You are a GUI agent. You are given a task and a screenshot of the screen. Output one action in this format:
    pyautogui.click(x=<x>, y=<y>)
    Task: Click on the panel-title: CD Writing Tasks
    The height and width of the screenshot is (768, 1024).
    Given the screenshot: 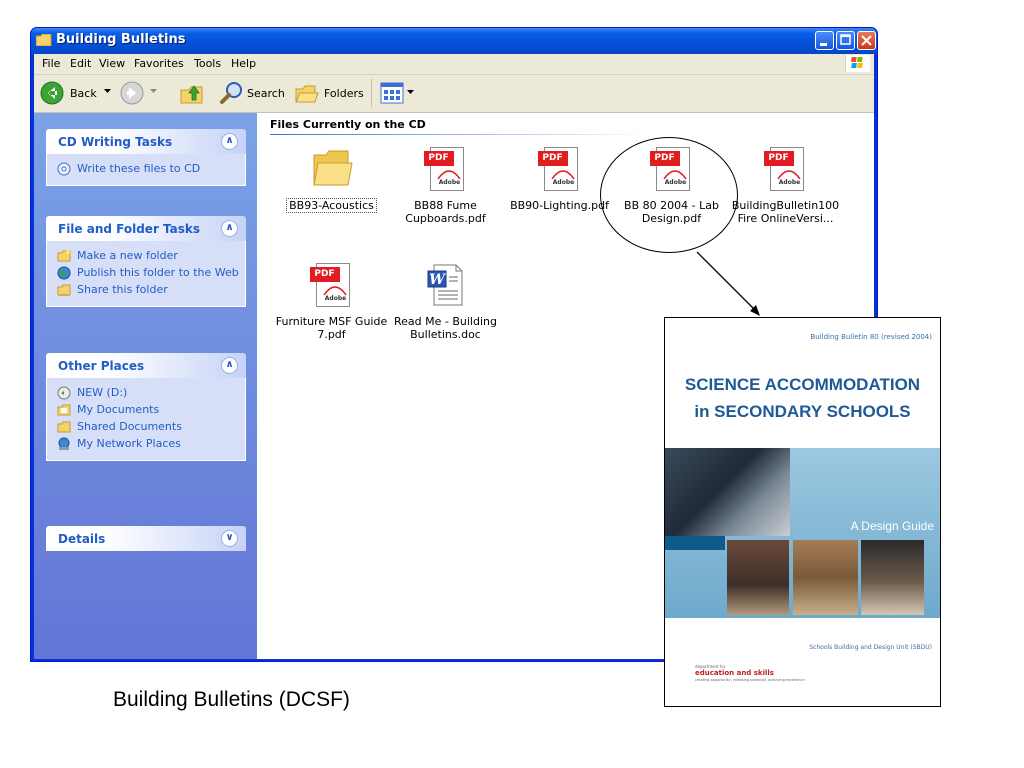 What is the action you would take?
    pyautogui.click(x=115, y=142)
    